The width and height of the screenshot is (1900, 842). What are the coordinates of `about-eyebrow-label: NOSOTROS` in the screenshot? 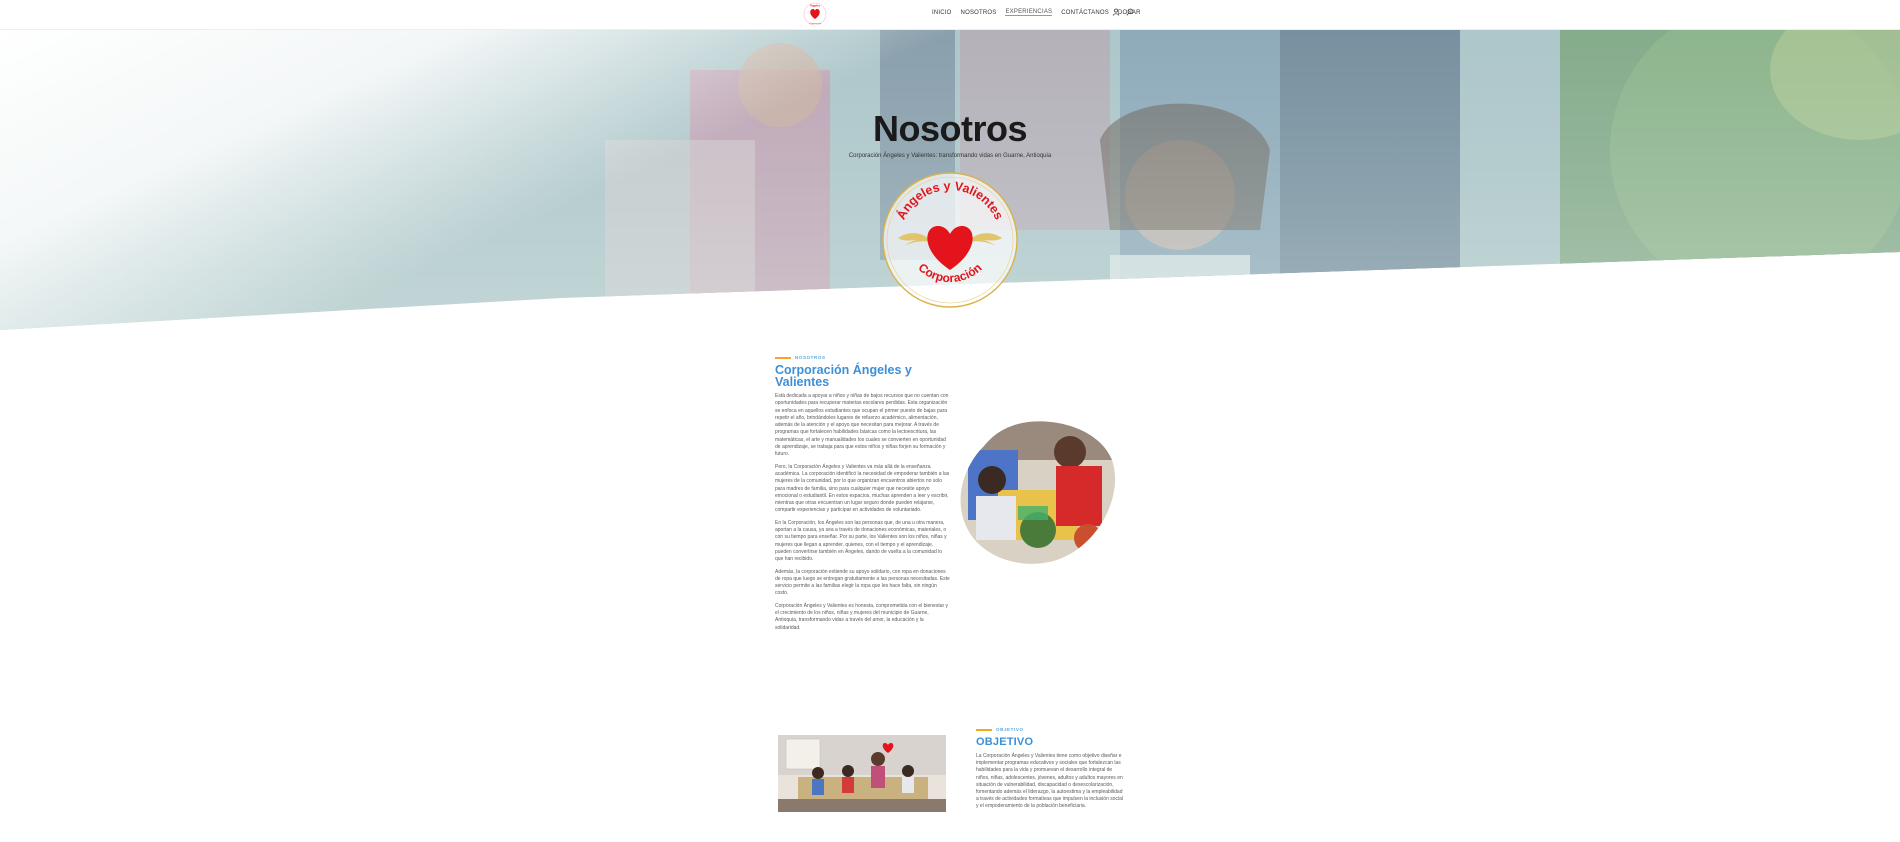 It's located at (810, 357).